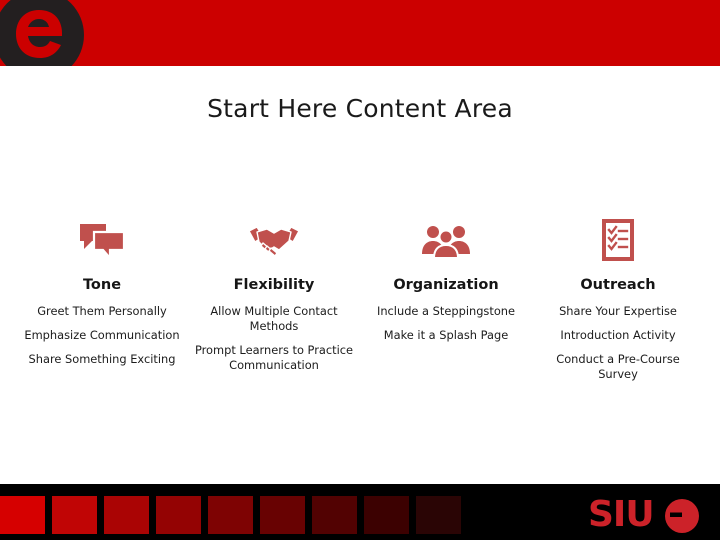 This screenshot has width=720, height=540. Describe the element at coordinates (360, 33) in the screenshot. I see `top-banner` at that location.